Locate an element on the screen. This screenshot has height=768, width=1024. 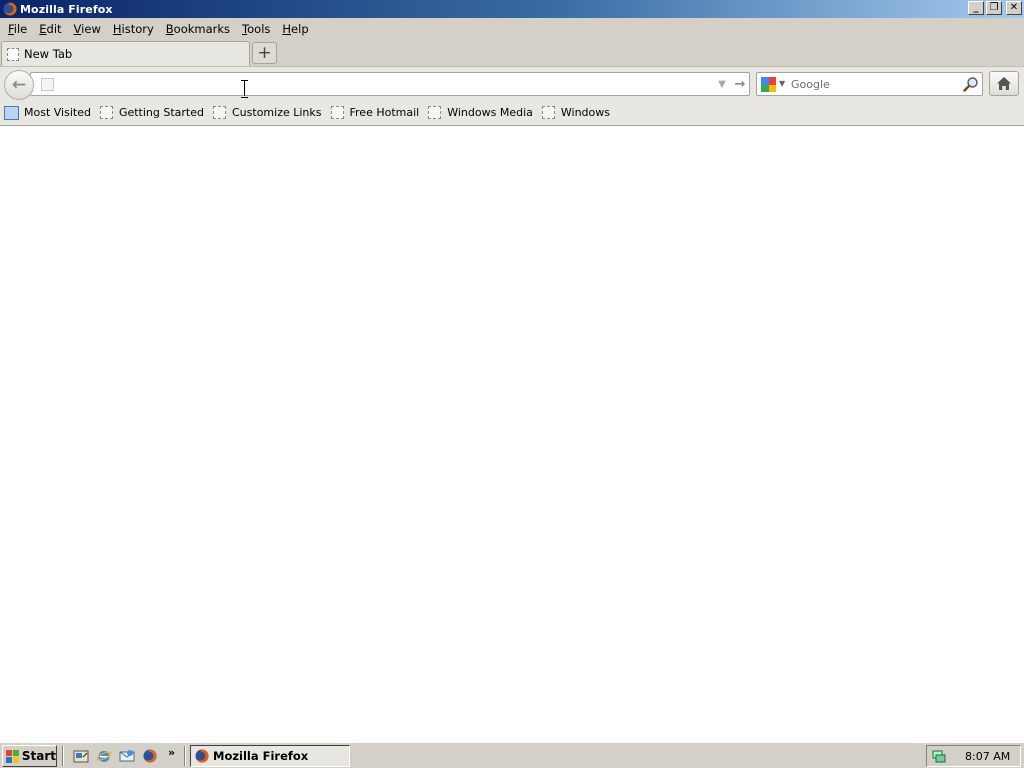
windows-logo-red is located at coordinates (9, 752).